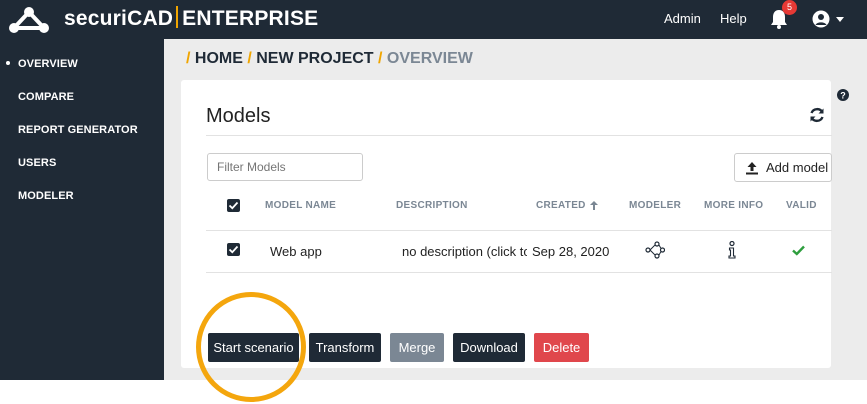 This screenshot has height=404, width=867. What do you see at coordinates (253, 347) in the screenshot?
I see `start-scenario-button: Start scenario` at bounding box center [253, 347].